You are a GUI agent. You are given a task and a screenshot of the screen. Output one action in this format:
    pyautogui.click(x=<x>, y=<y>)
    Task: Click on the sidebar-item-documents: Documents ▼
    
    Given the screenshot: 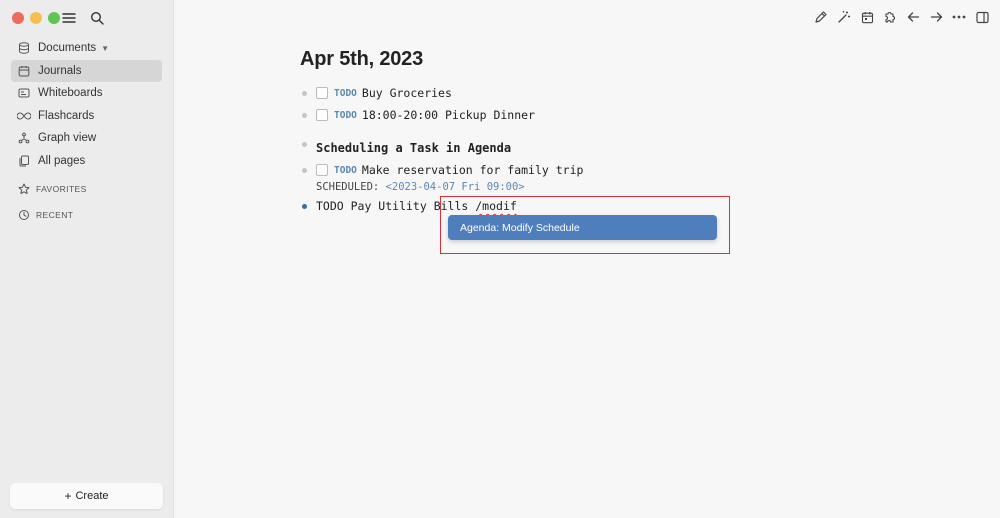 What is the action you would take?
    pyautogui.click(x=86, y=48)
    